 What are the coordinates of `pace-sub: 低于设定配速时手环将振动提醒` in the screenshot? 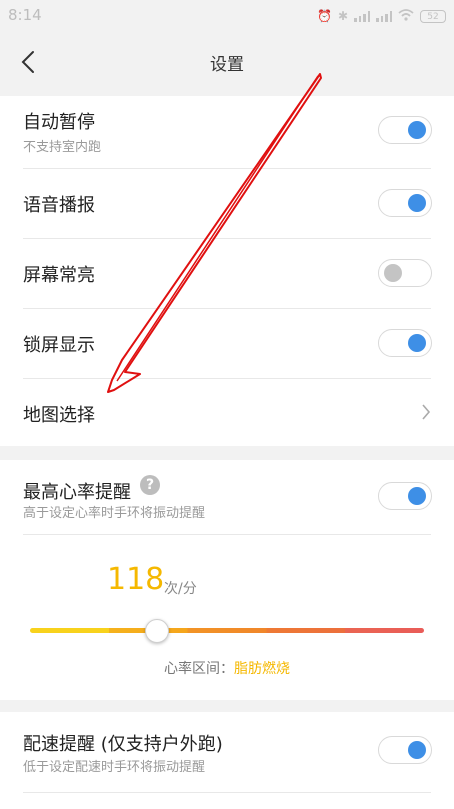 It's located at (114, 767).